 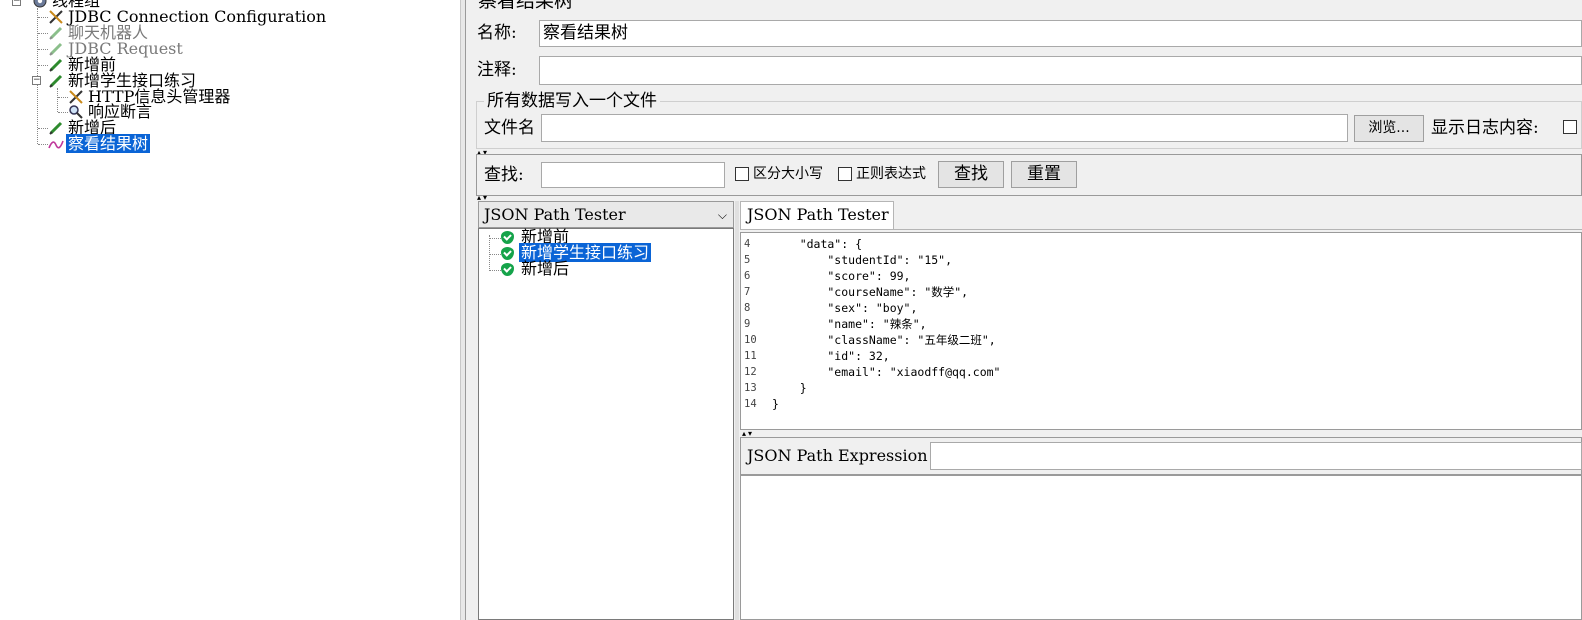 I want to click on sample-result-item: 新增后, so click(x=536, y=269).